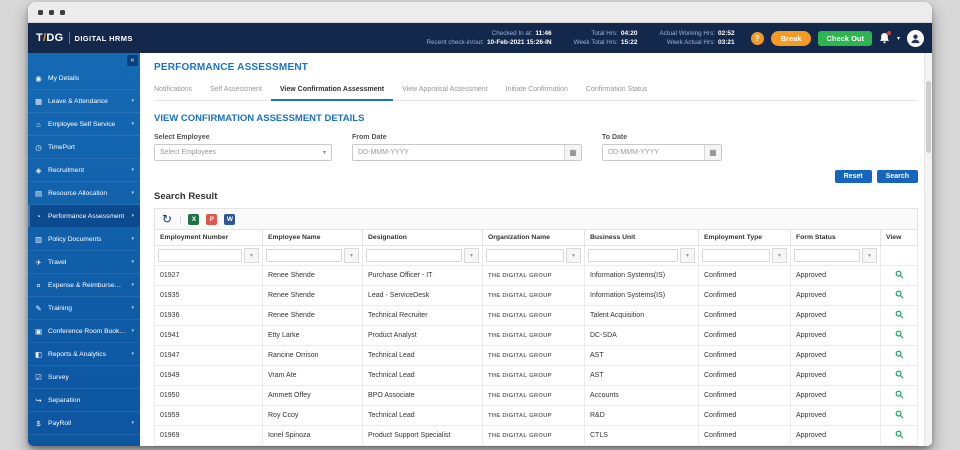 This screenshot has width=960, height=450. Describe the element at coordinates (84, 400) in the screenshot. I see `sidebar-item-separation: ↪ Separation` at that location.